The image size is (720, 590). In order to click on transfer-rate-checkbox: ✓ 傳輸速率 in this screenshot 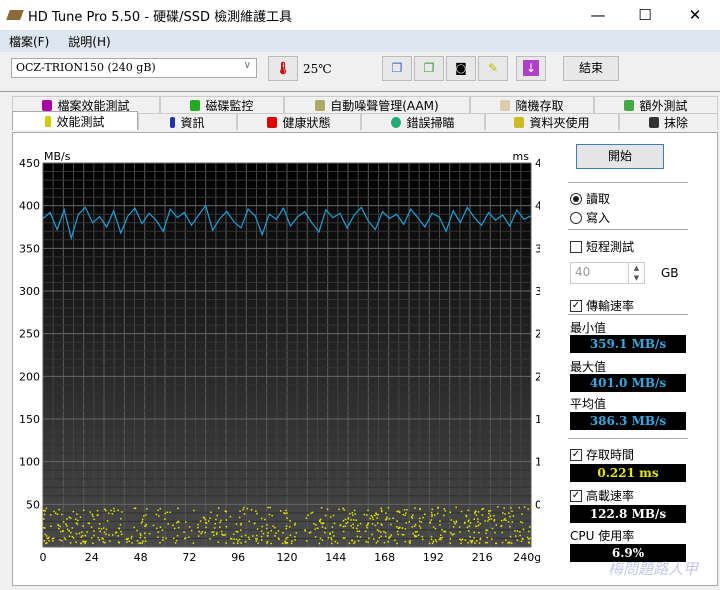, I will do `click(602, 305)`.